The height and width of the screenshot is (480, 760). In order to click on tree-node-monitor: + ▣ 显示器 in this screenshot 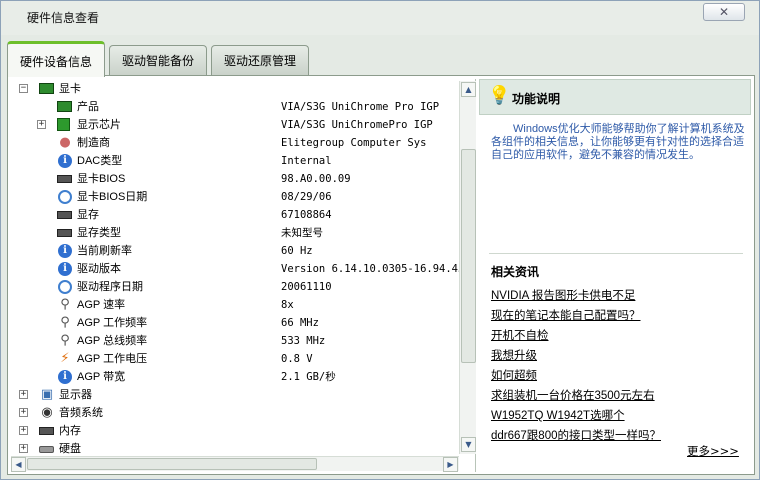, I will do `click(234, 395)`.